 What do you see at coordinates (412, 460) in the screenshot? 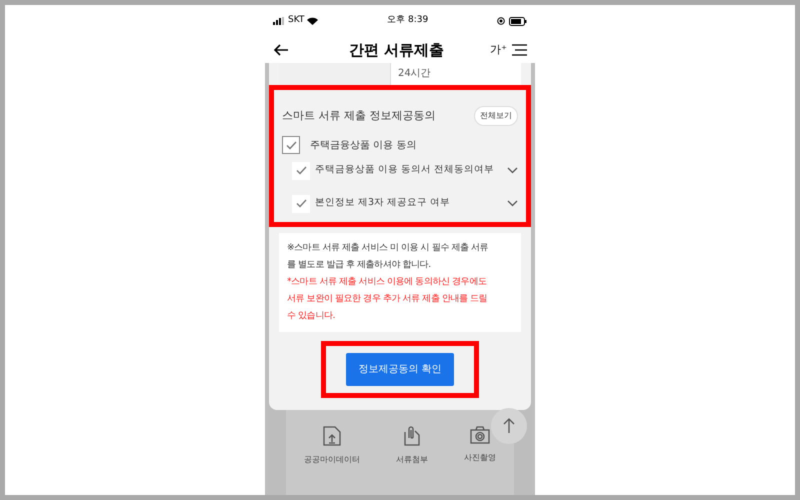
I see `method-label: 서류첨부` at bounding box center [412, 460].